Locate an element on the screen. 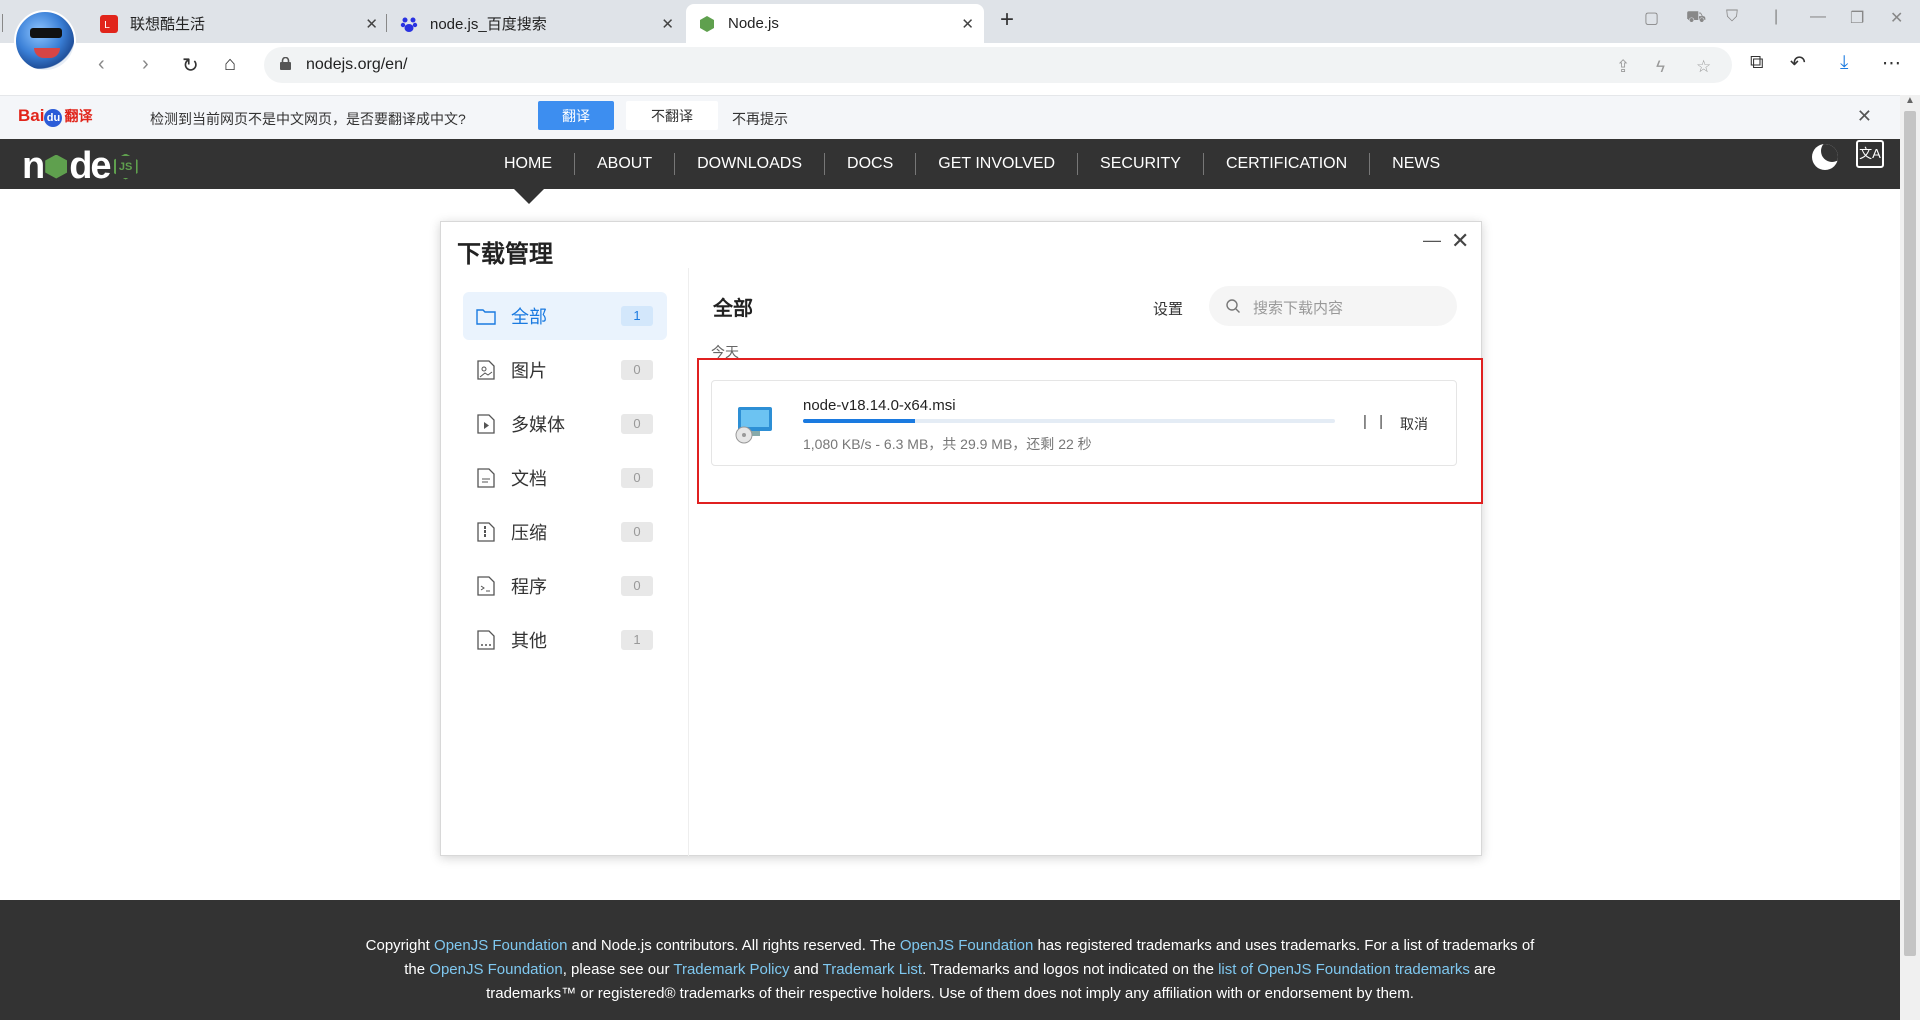  cancel-button: 取消 is located at coordinates (1414, 424).